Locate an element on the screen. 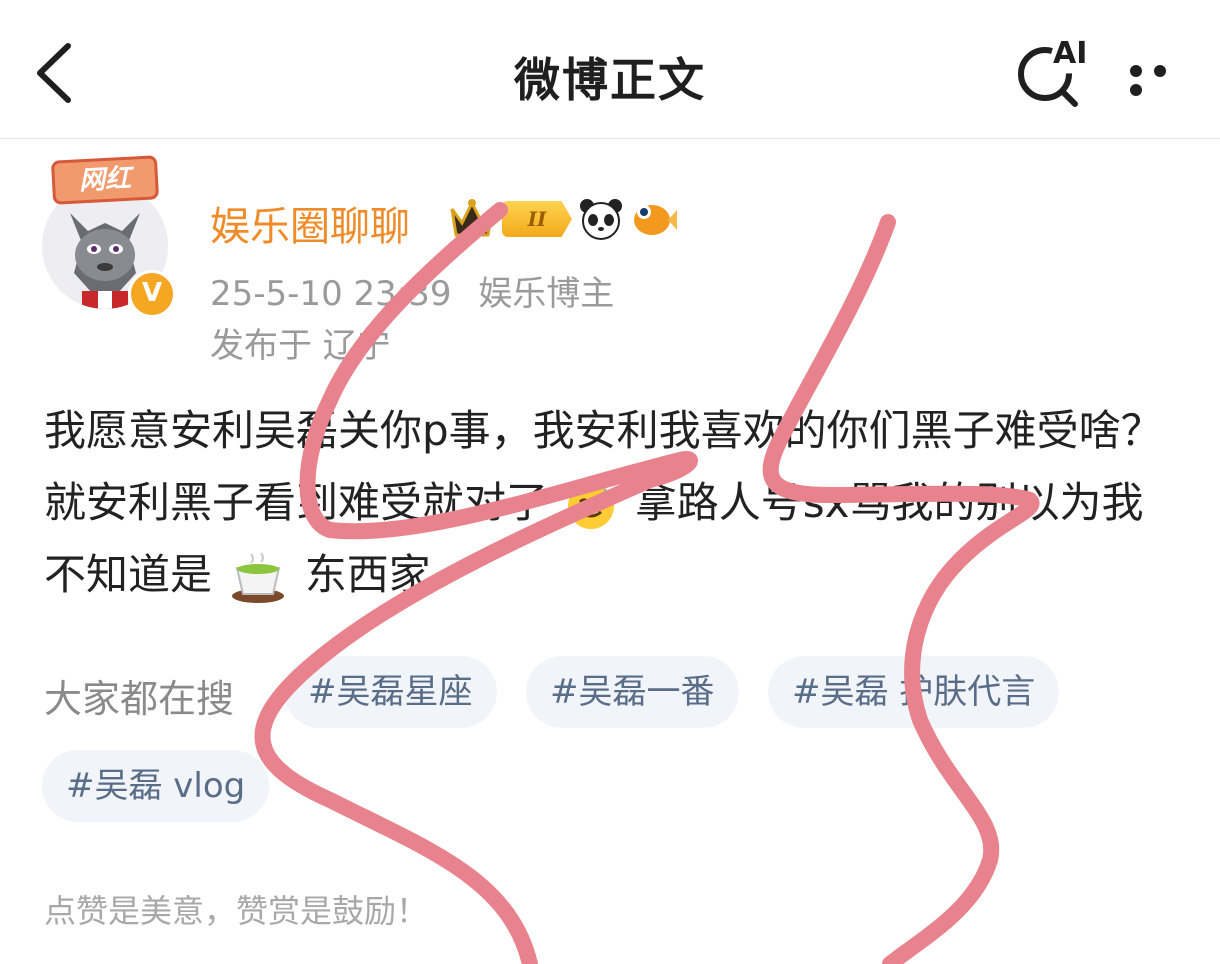 Image resolution: width=1220 pixels, height=964 pixels. post-timestamp: 25-5-10 23:39 is located at coordinates (331, 294).